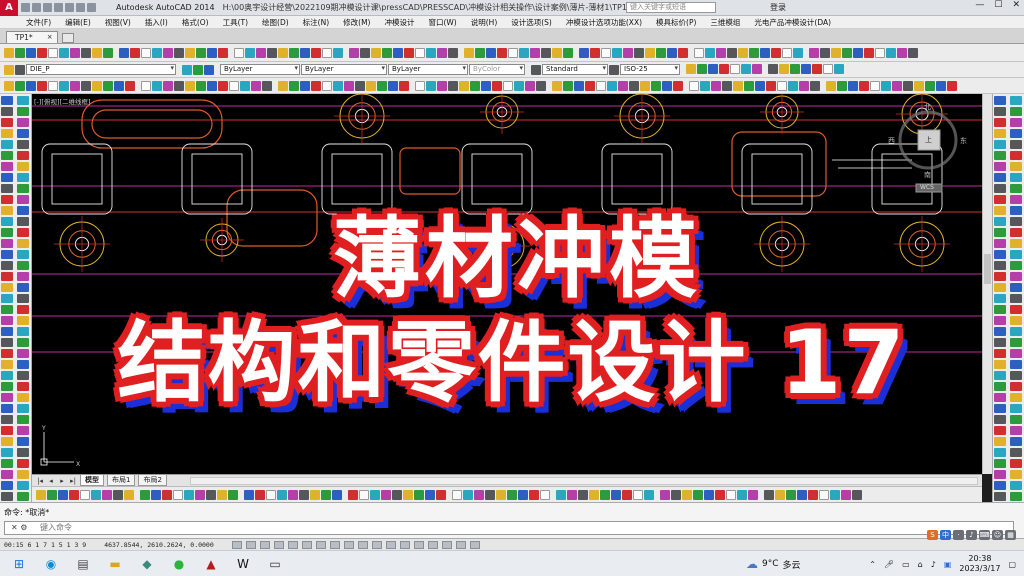 Image resolution: width=1024 pixels, height=576 pixels. I want to click on menu-item: 绘图(D), so click(275, 22).